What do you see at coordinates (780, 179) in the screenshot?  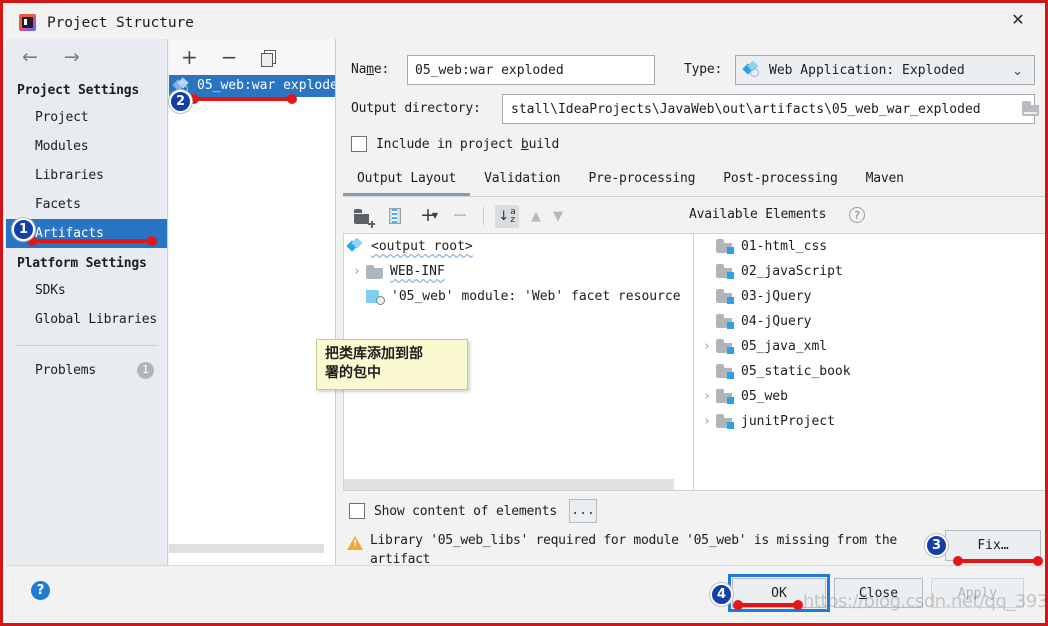 I see `tab-post-processing: Post-processing` at bounding box center [780, 179].